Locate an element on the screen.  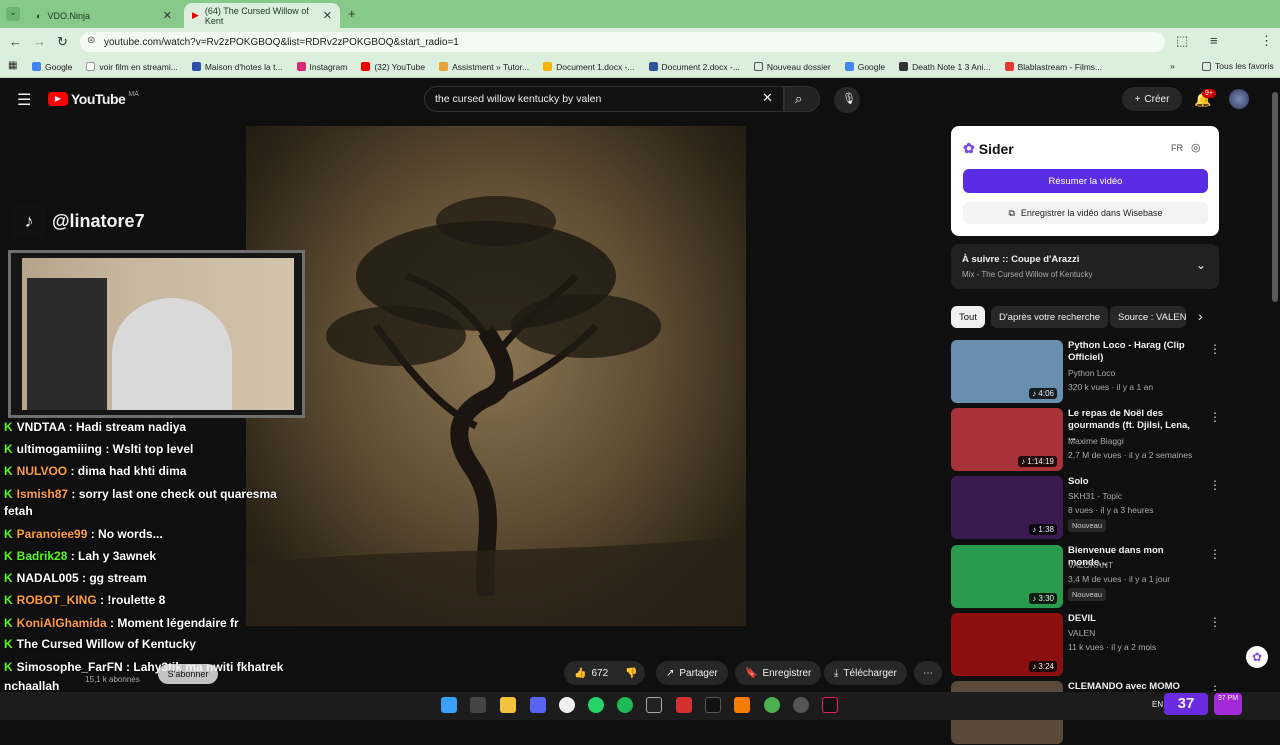
settings-icon is located at coordinates (801, 705).